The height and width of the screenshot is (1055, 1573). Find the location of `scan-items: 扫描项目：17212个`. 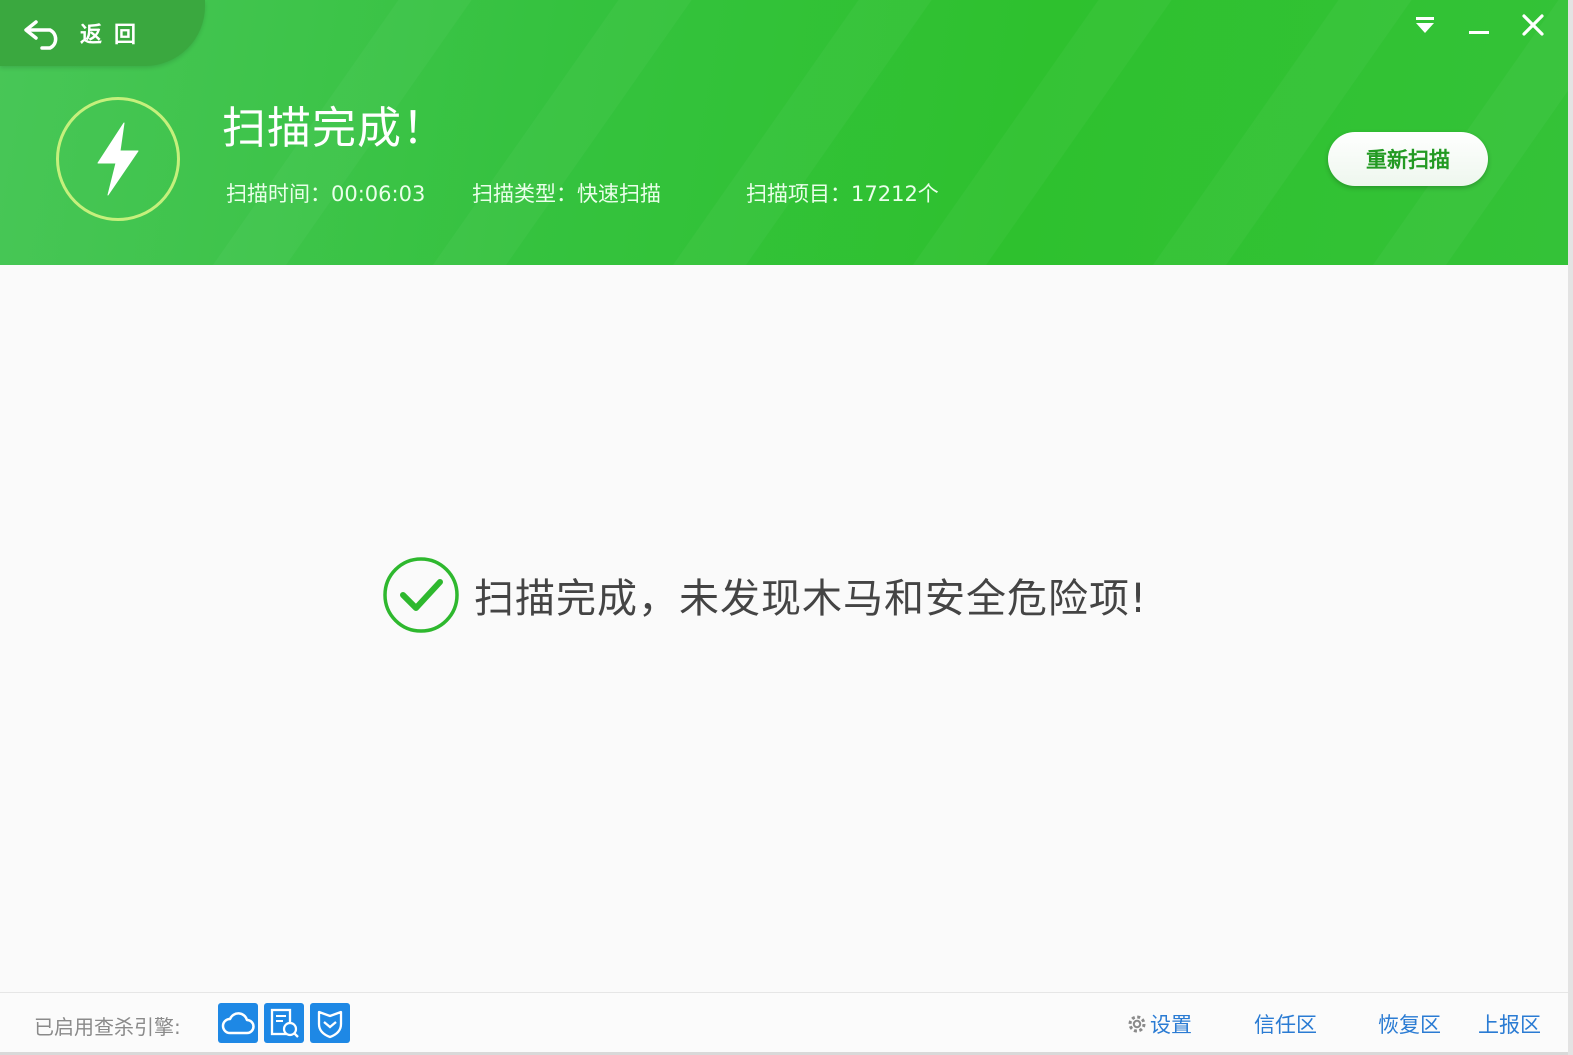

scan-items: 扫描项目：17212个 is located at coordinates (842, 194).